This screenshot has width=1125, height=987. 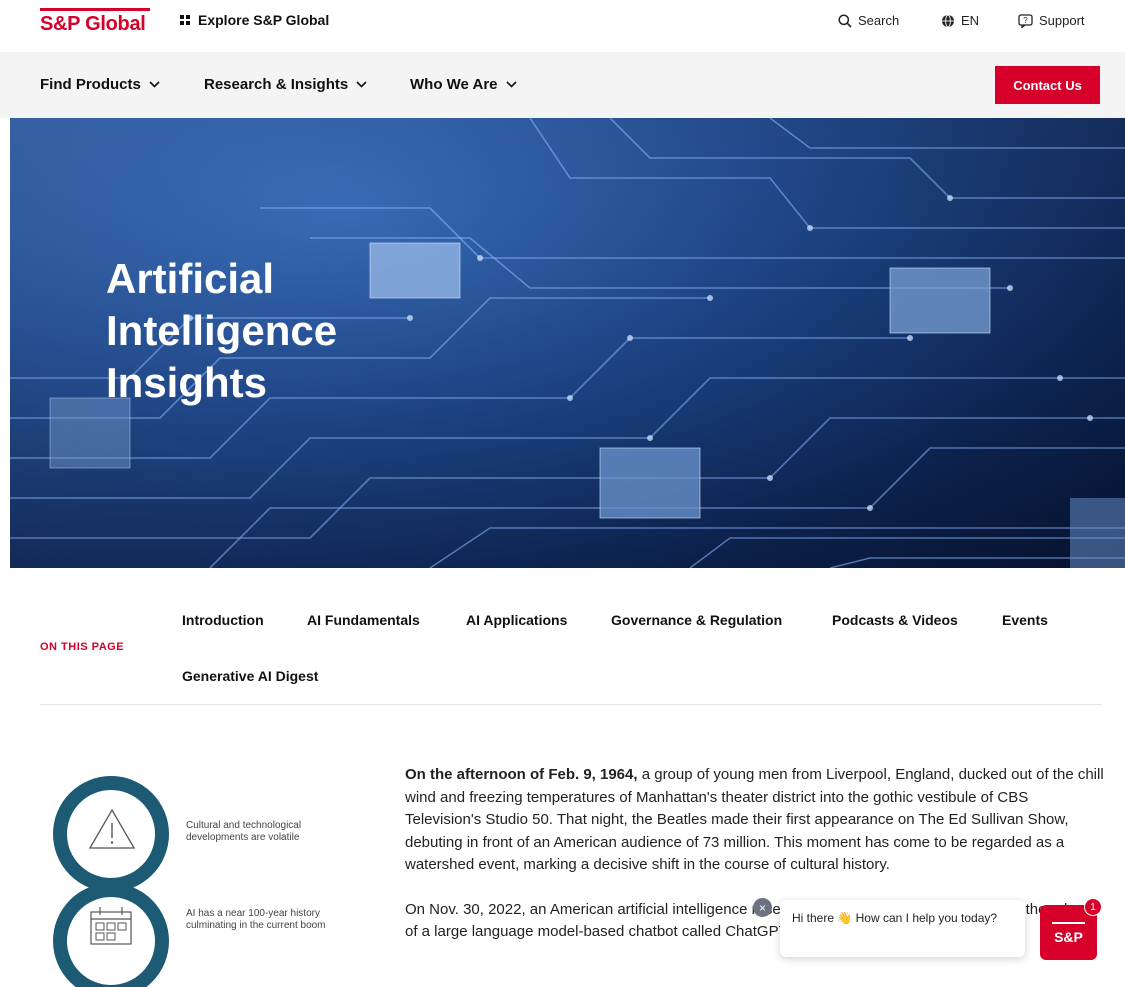 I want to click on explore-sp-global-link: Explore S&P Global, so click(x=254, y=20).